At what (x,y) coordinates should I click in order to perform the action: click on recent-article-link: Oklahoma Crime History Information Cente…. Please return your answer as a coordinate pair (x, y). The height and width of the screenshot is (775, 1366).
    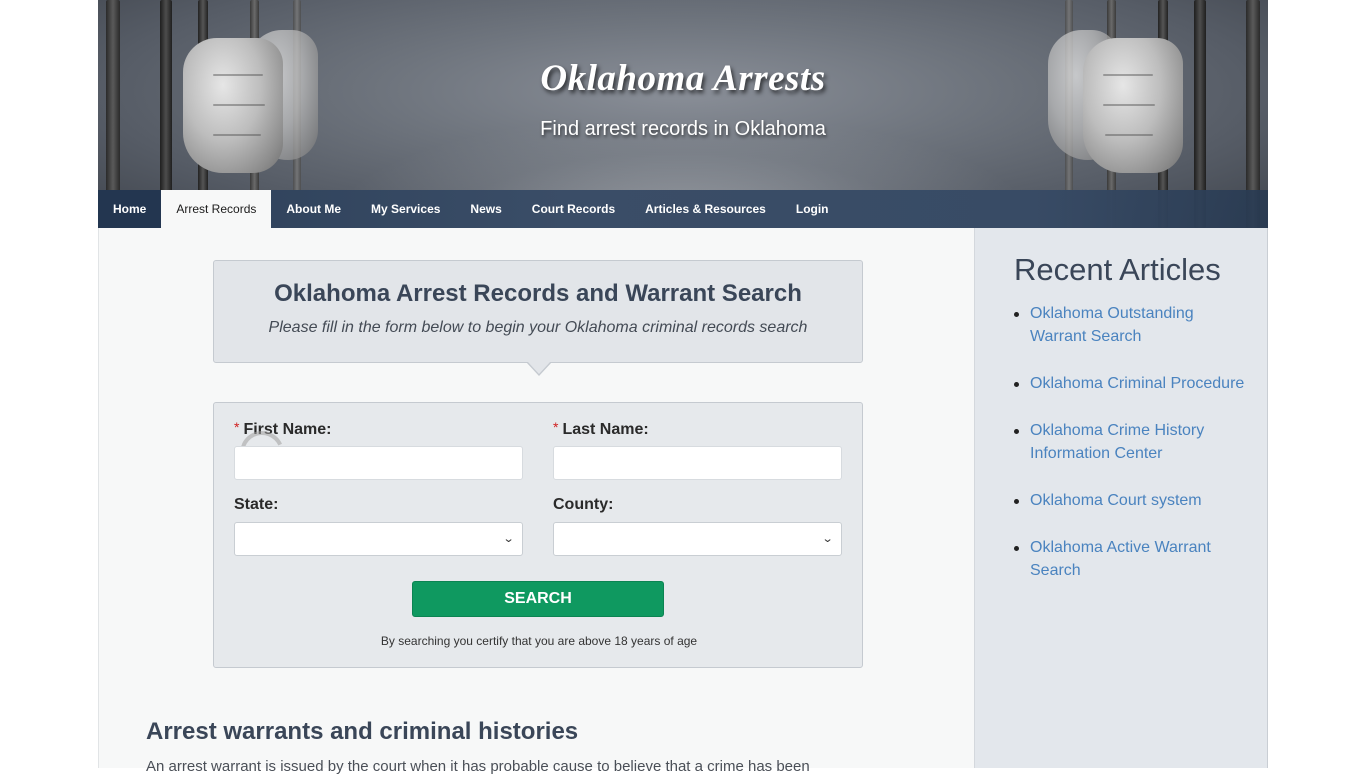
    Looking at the image, I should click on (1117, 442).